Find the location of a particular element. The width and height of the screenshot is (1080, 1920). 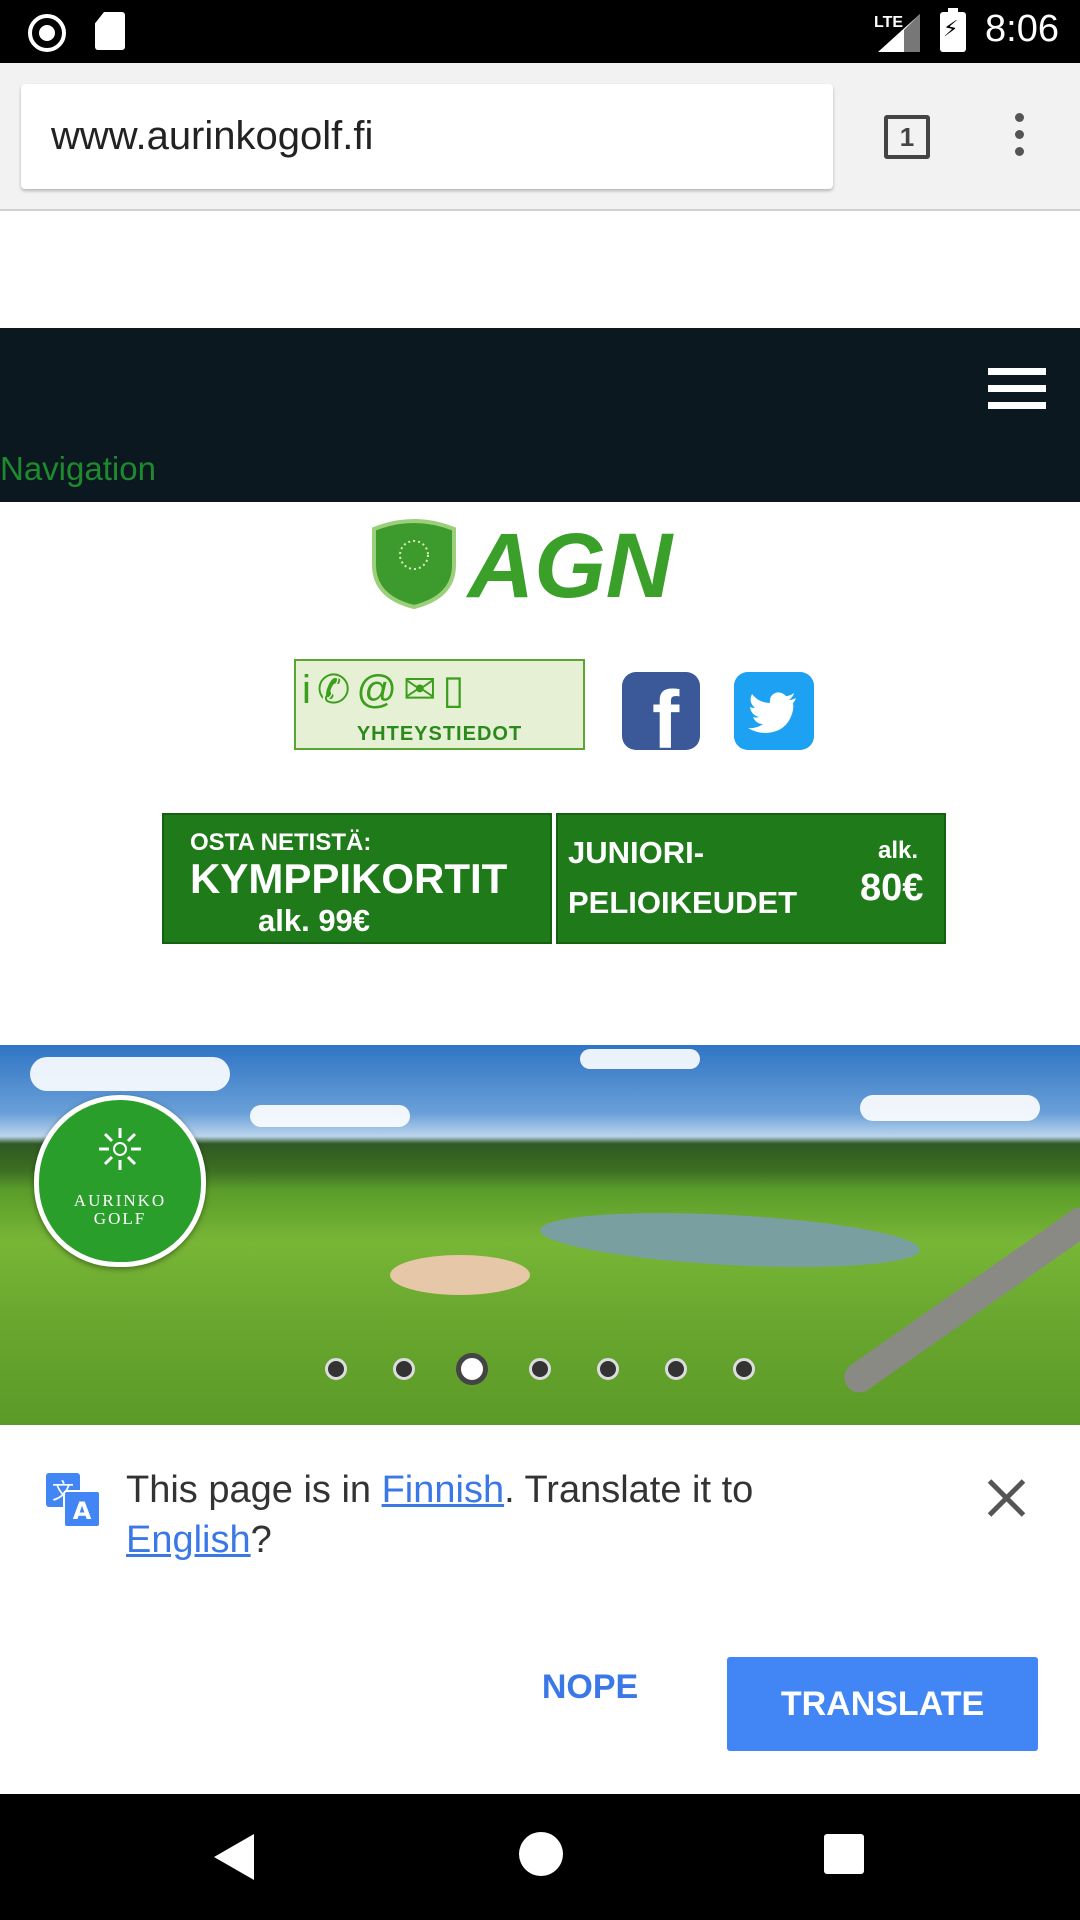

network-type-label: LTE is located at coordinates (889, 22).